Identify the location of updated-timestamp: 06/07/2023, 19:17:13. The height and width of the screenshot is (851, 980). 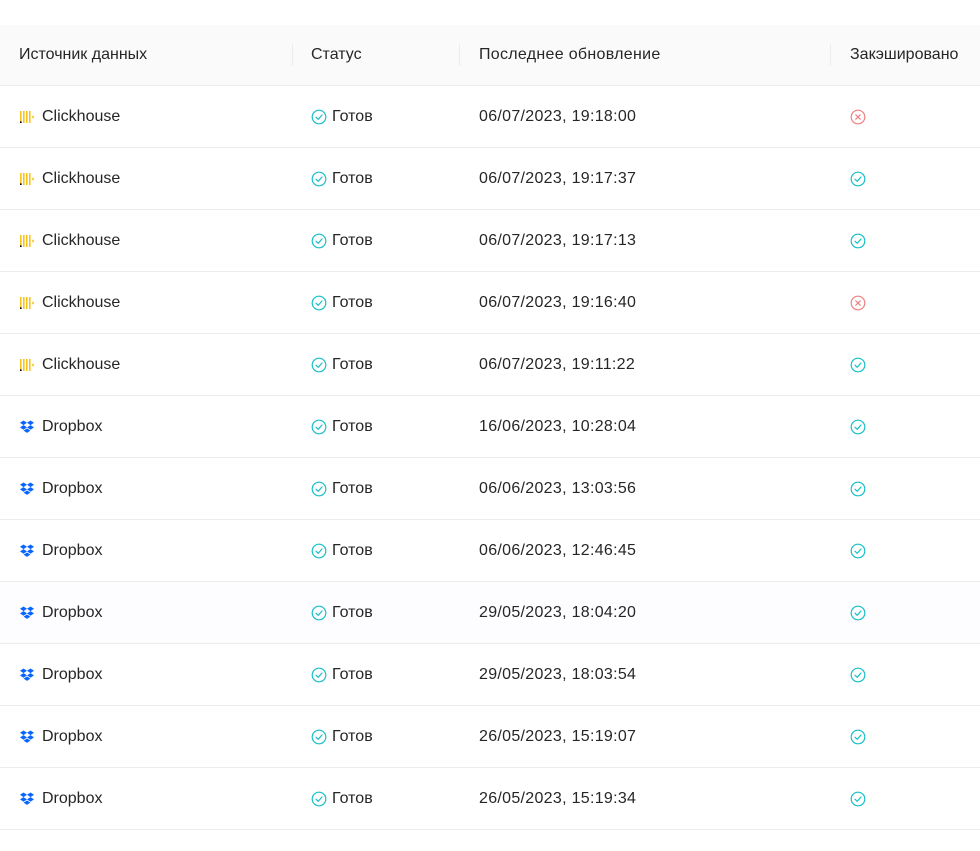
(558, 240).